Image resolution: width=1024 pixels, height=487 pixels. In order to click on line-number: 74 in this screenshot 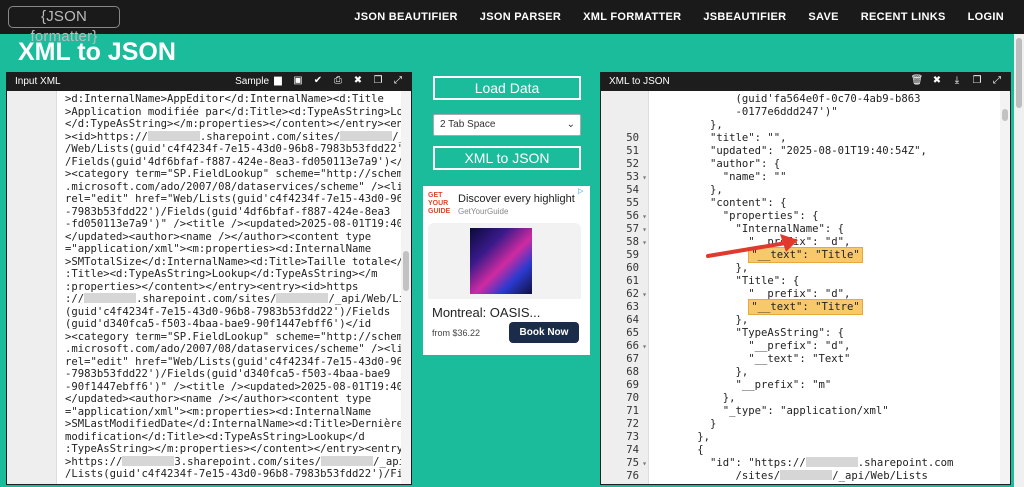, I will do `click(632, 450)`.